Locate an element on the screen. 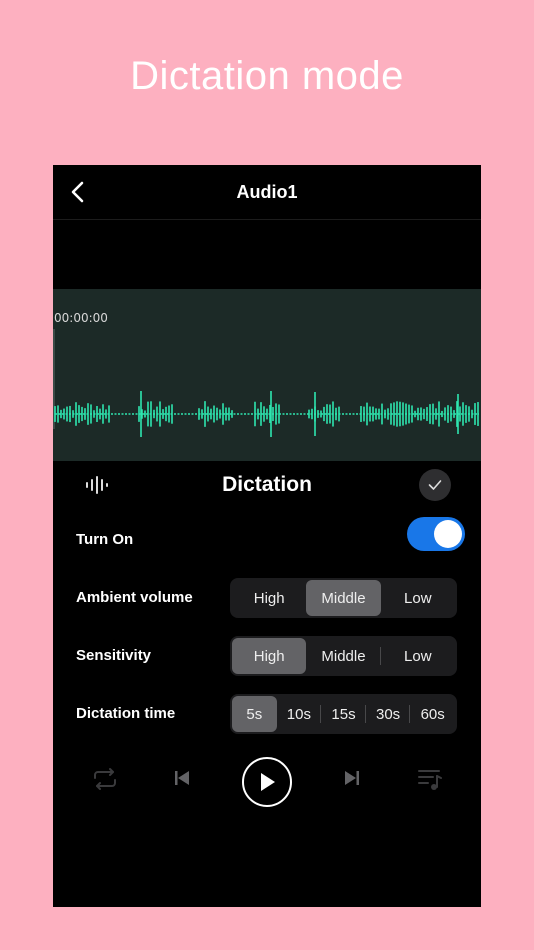 The image size is (534, 950). dictation-time-option: 15s is located at coordinates (343, 714).